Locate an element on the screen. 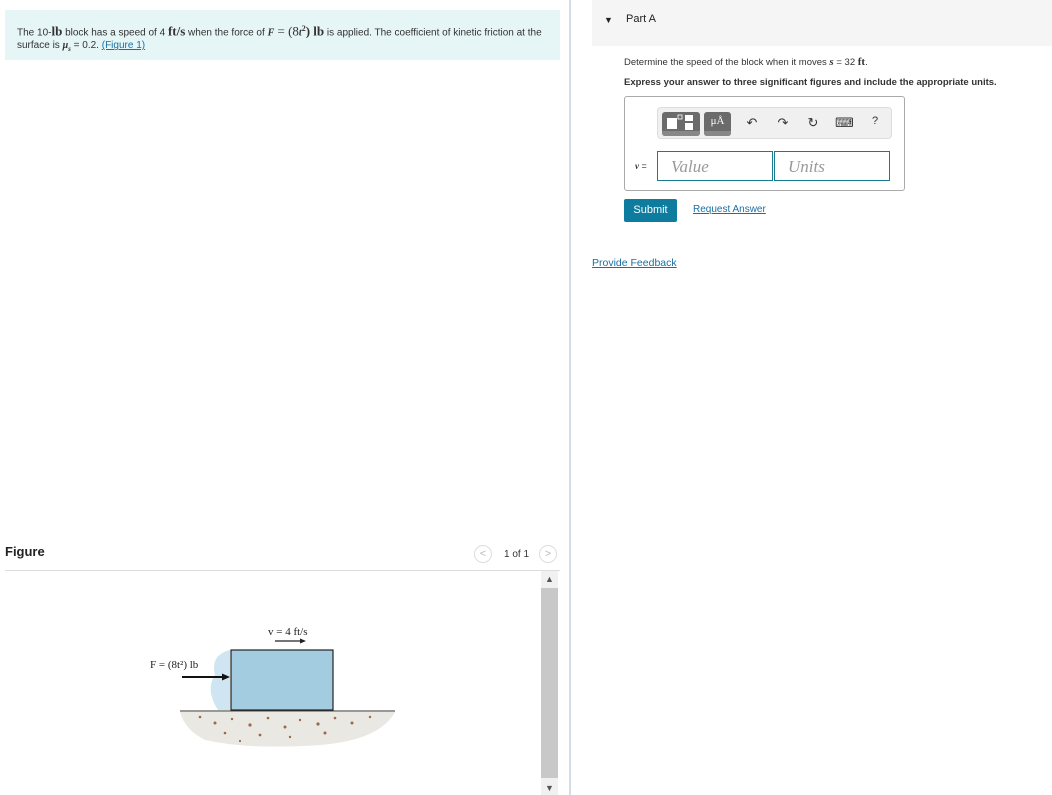  prev-figure-button: < is located at coordinates (483, 554).